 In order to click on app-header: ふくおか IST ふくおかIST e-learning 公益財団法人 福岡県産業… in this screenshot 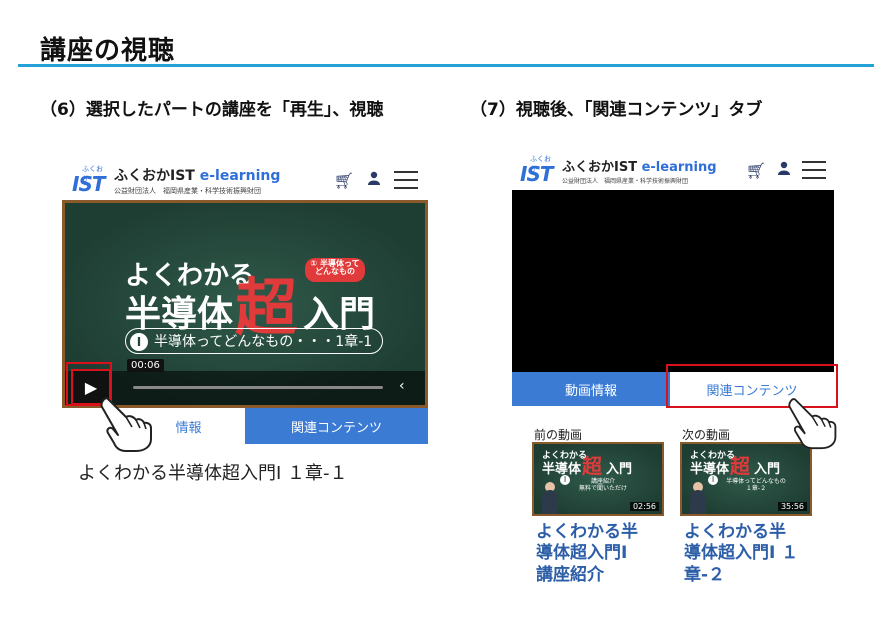, I will do `click(245, 180)`.